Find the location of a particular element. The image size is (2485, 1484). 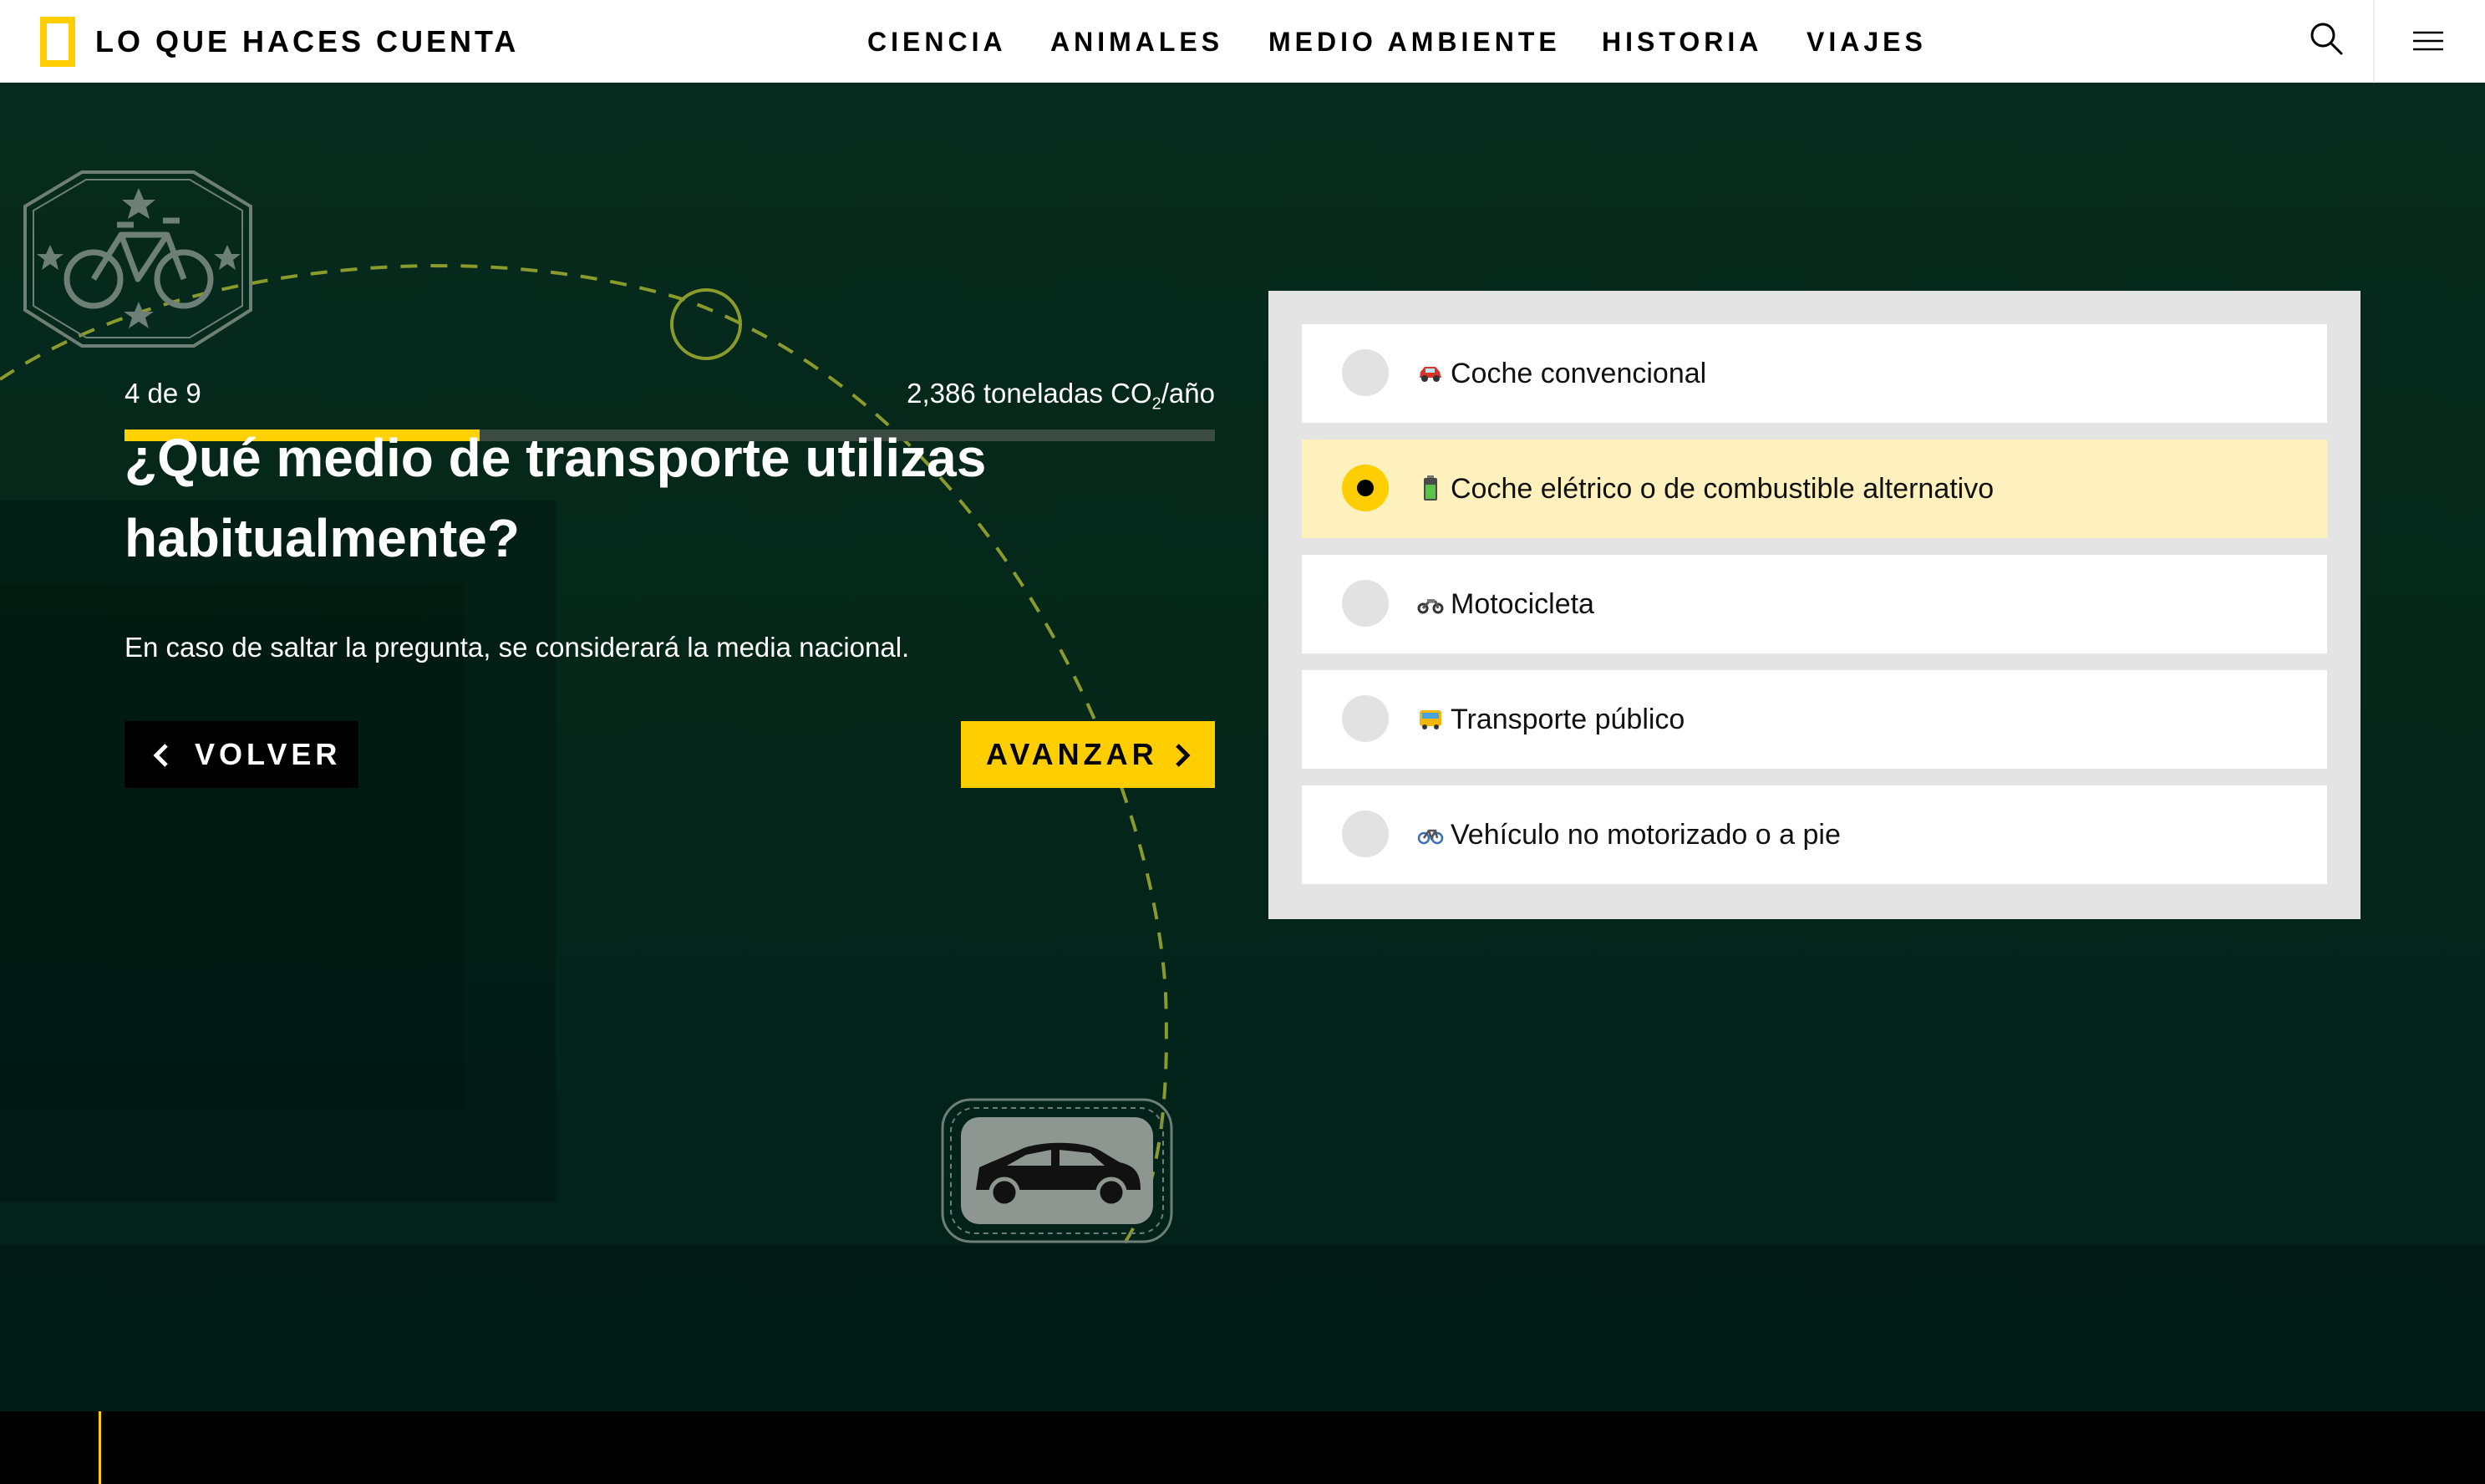

menu-button is located at coordinates (2428, 41).